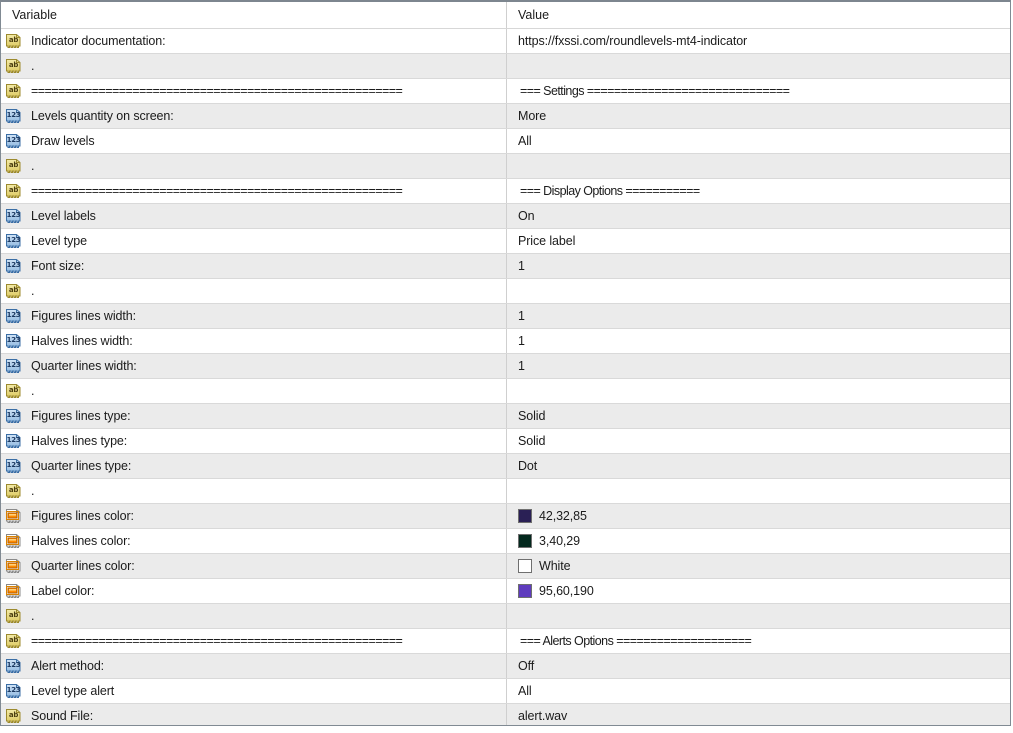 This screenshot has width=1013, height=733. I want to click on table-row: 123 Figures lines width: 1, so click(505, 316).